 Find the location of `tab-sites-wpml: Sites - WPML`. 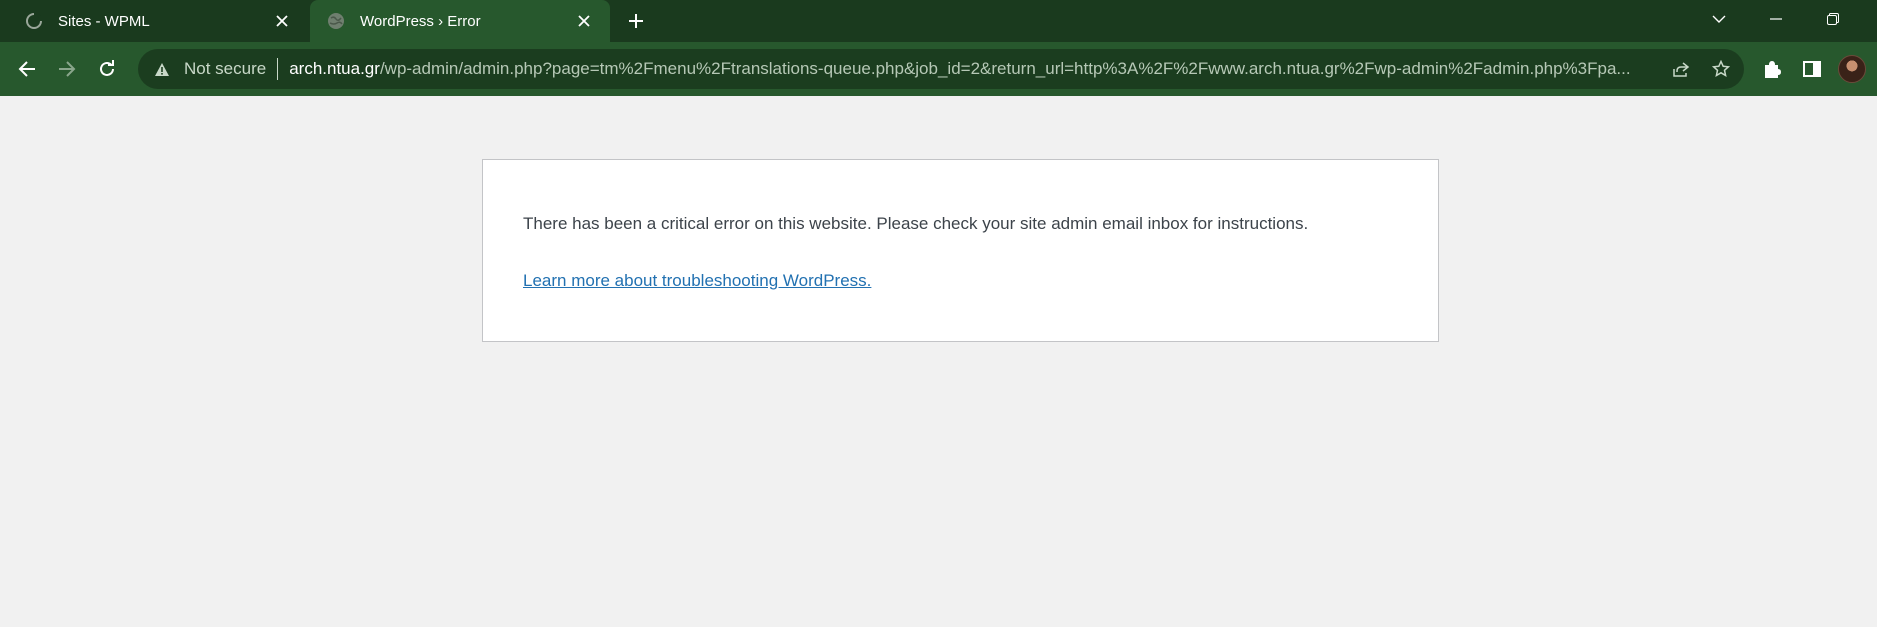

tab-sites-wpml: Sites - WPML is located at coordinates (158, 21).